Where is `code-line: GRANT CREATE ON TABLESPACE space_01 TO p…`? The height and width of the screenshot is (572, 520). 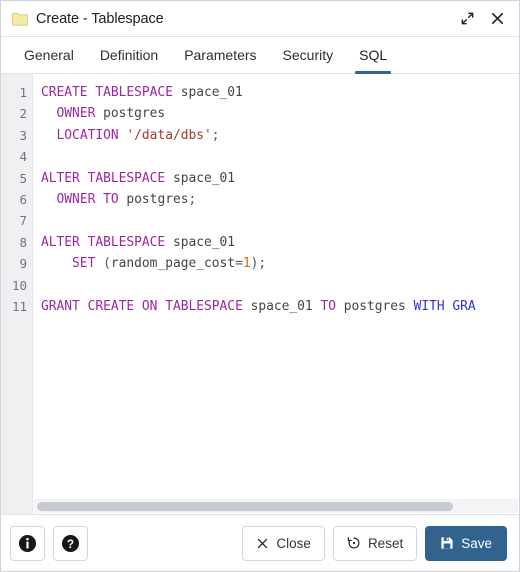
code-line: GRANT CREATE ON TABLESPACE space_01 TO p… is located at coordinates (258, 306).